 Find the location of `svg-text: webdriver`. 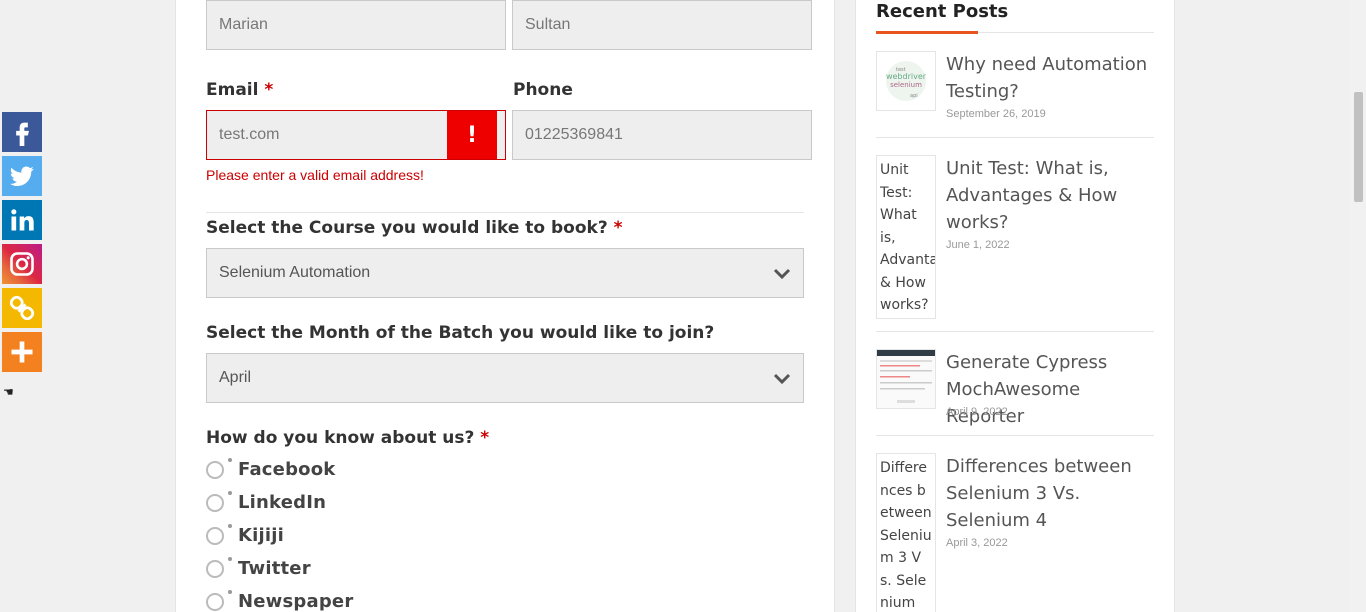

svg-text: webdriver is located at coordinates (906, 76).